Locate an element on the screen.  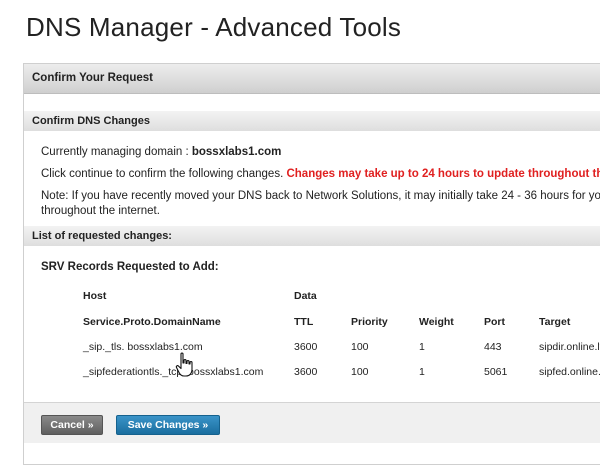
row-target: sipfed.online.lync.com is located at coordinates (569, 372).